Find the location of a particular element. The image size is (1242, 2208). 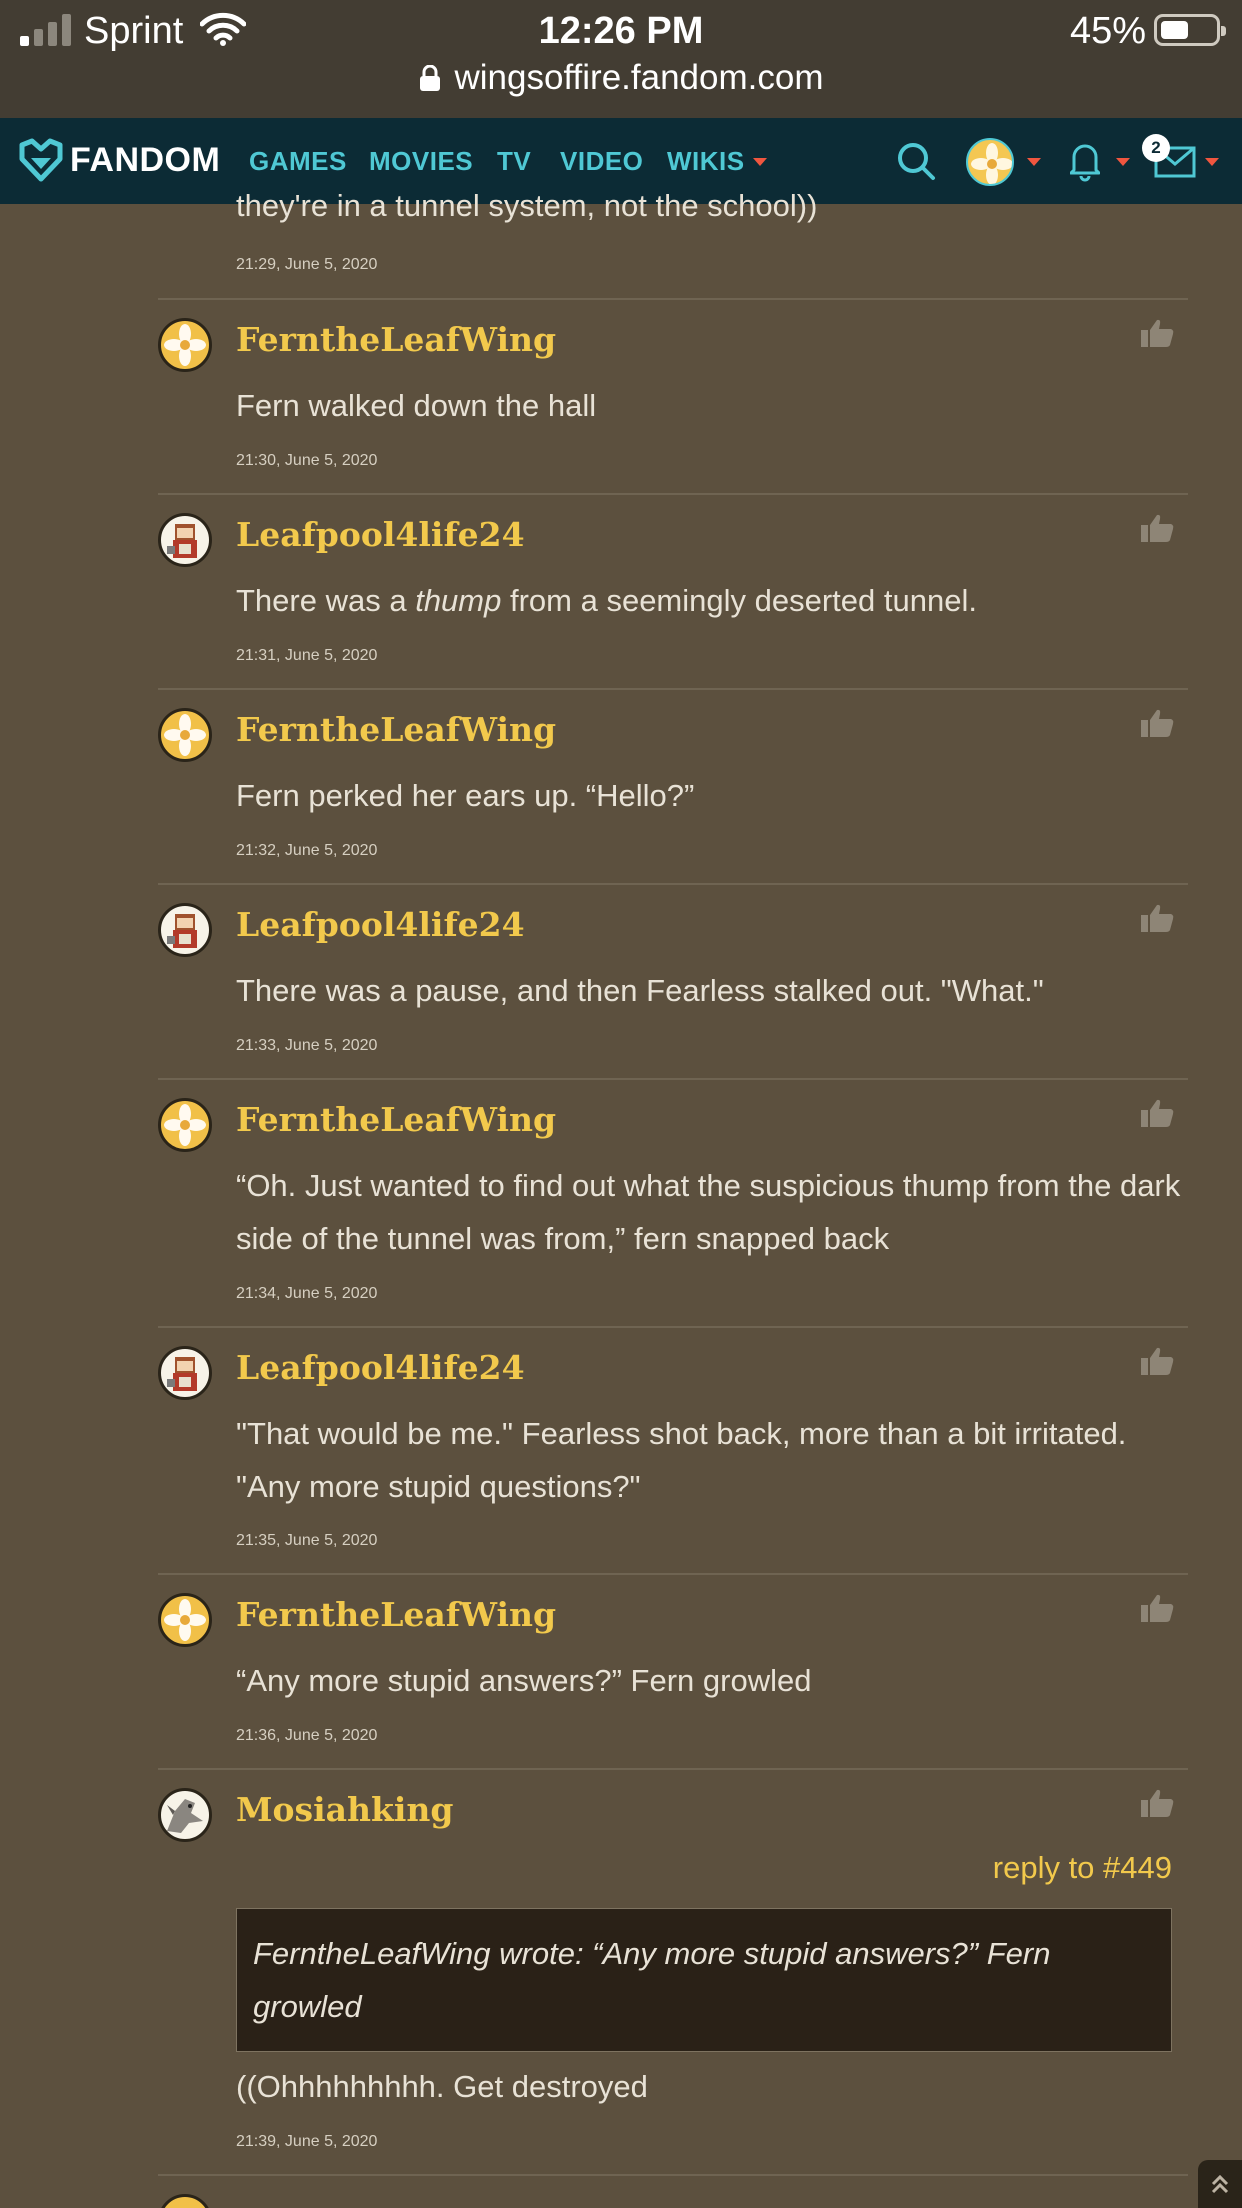

message-count-badge: 2 is located at coordinates (1156, 148).